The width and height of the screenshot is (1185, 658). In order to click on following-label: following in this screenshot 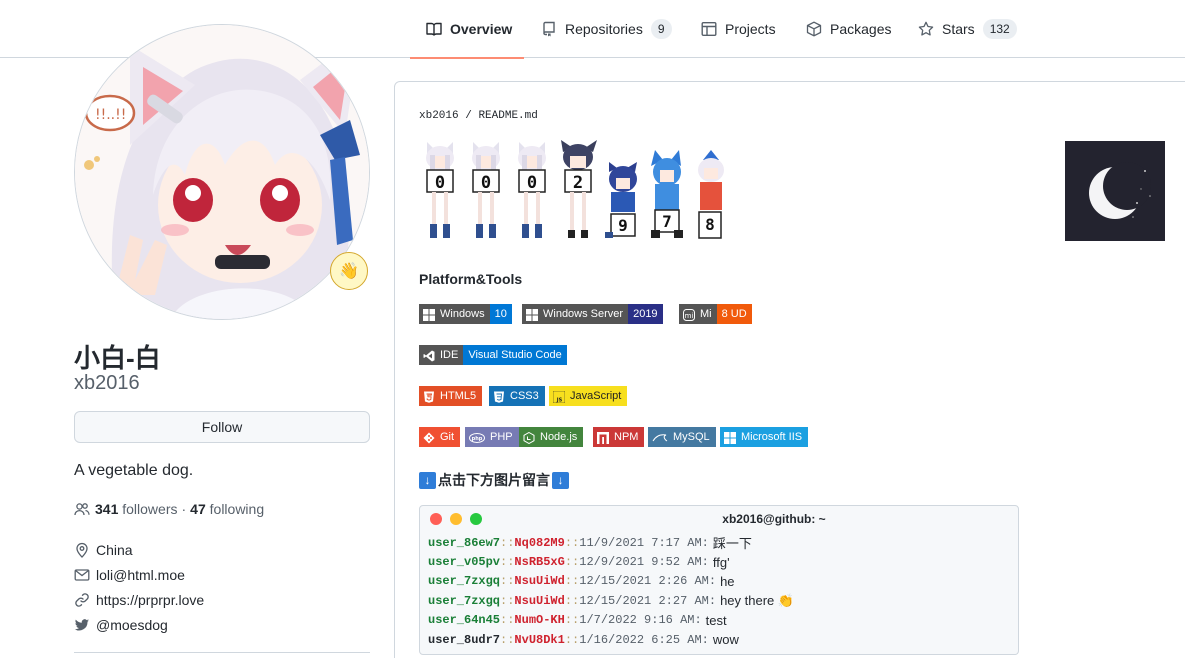, I will do `click(237, 509)`.